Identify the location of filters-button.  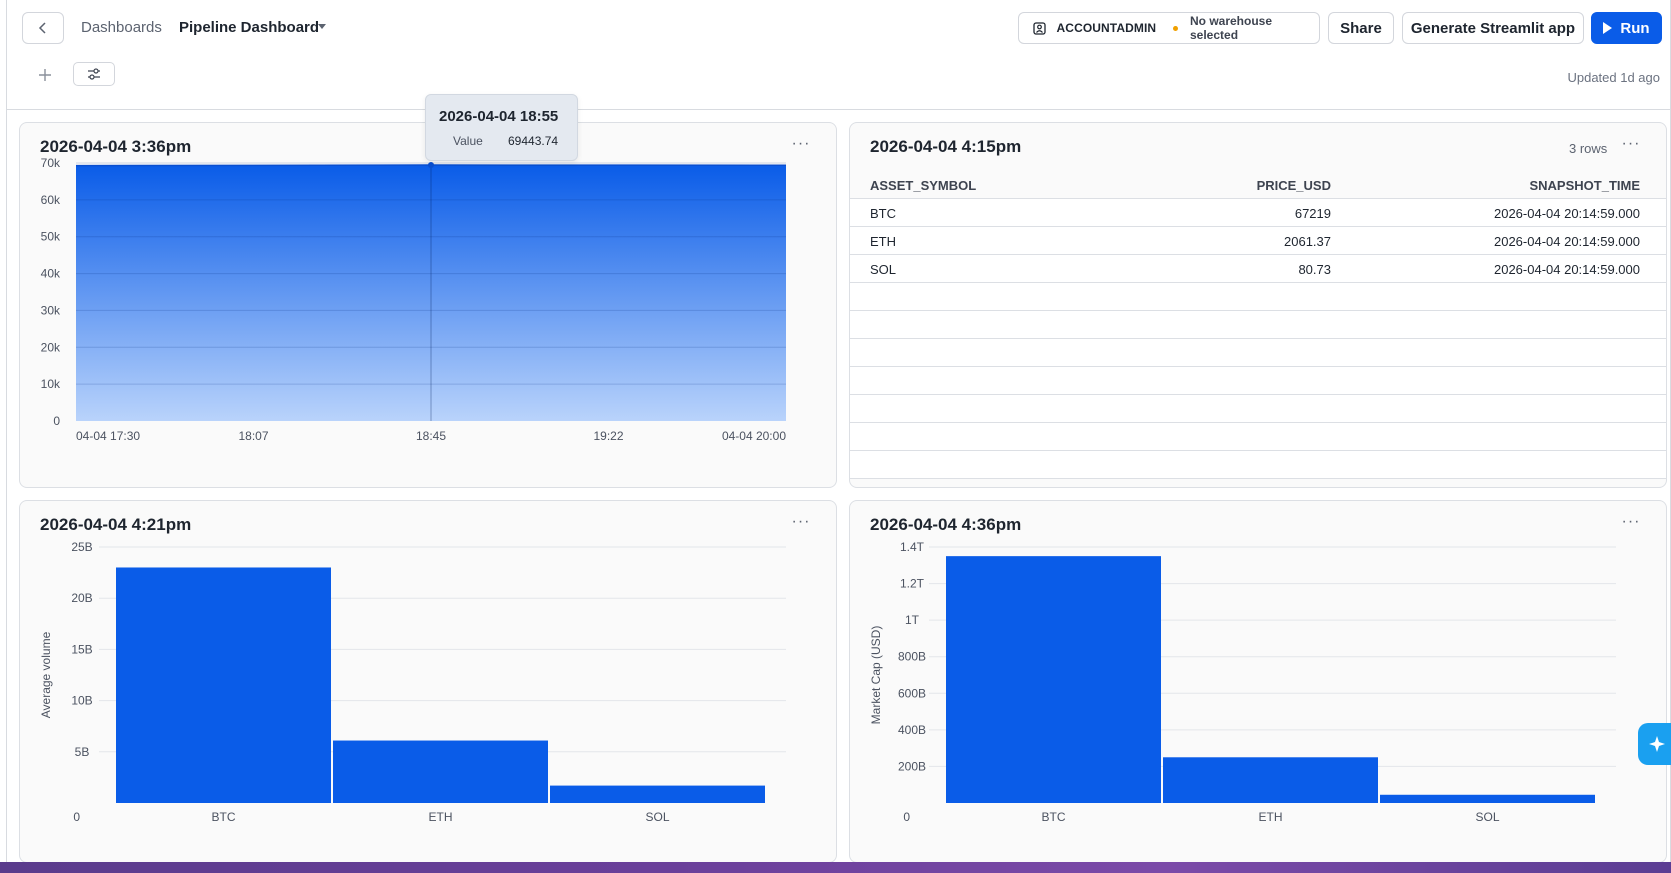
(94, 74).